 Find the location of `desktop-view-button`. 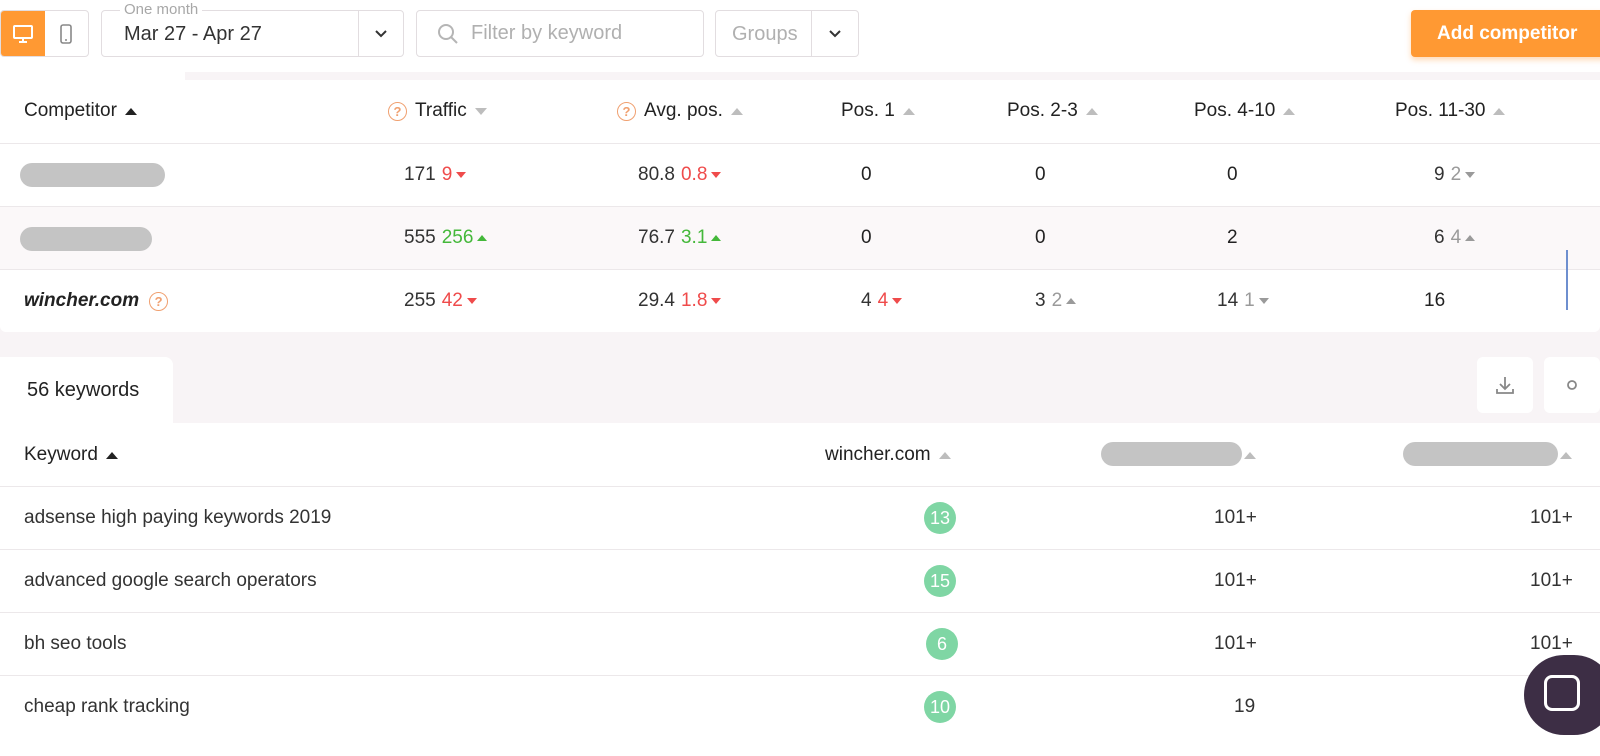

desktop-view-button is located at coordinates (23, 33).